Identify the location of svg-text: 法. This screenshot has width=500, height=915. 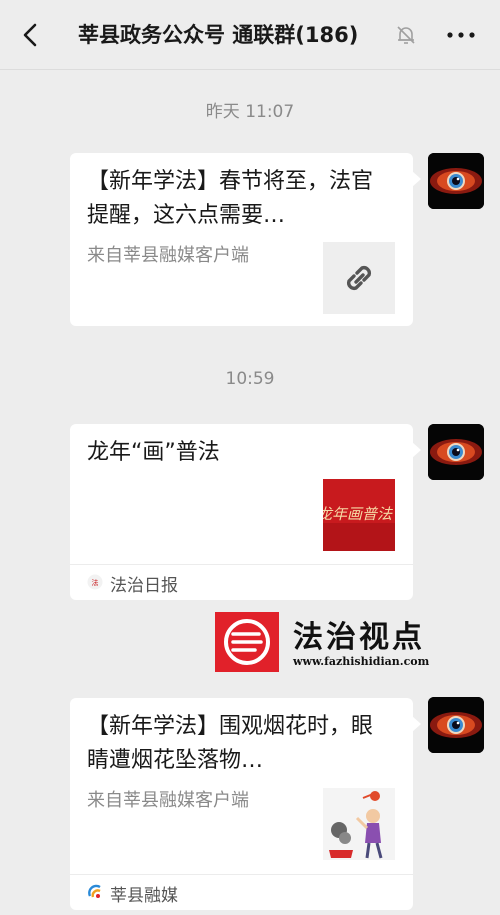
(95, 582).